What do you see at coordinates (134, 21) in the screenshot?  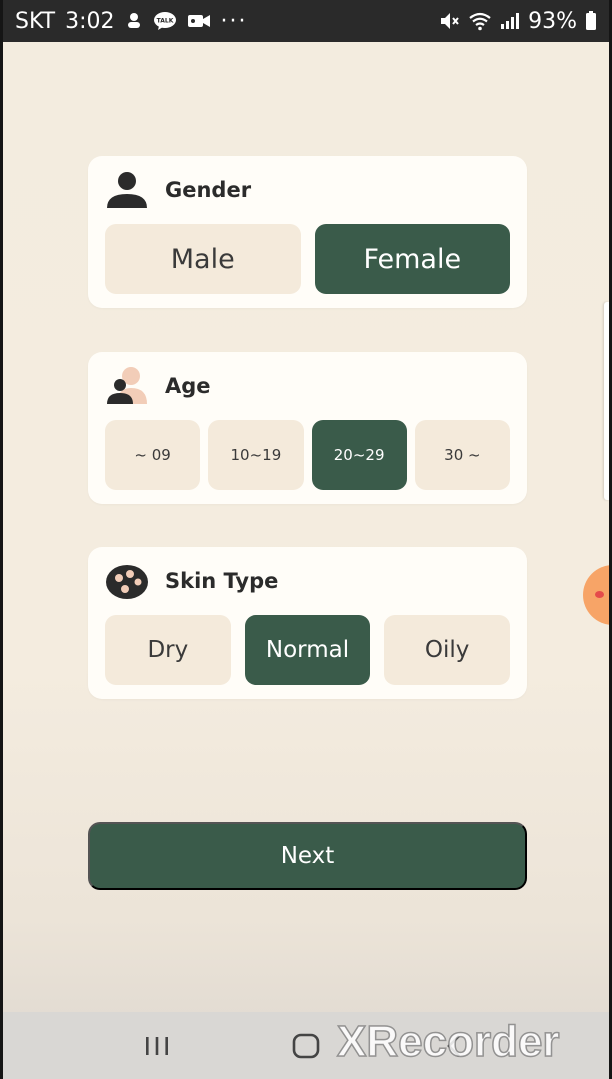 I see `notification-icon` at bounding box center [134, 21].